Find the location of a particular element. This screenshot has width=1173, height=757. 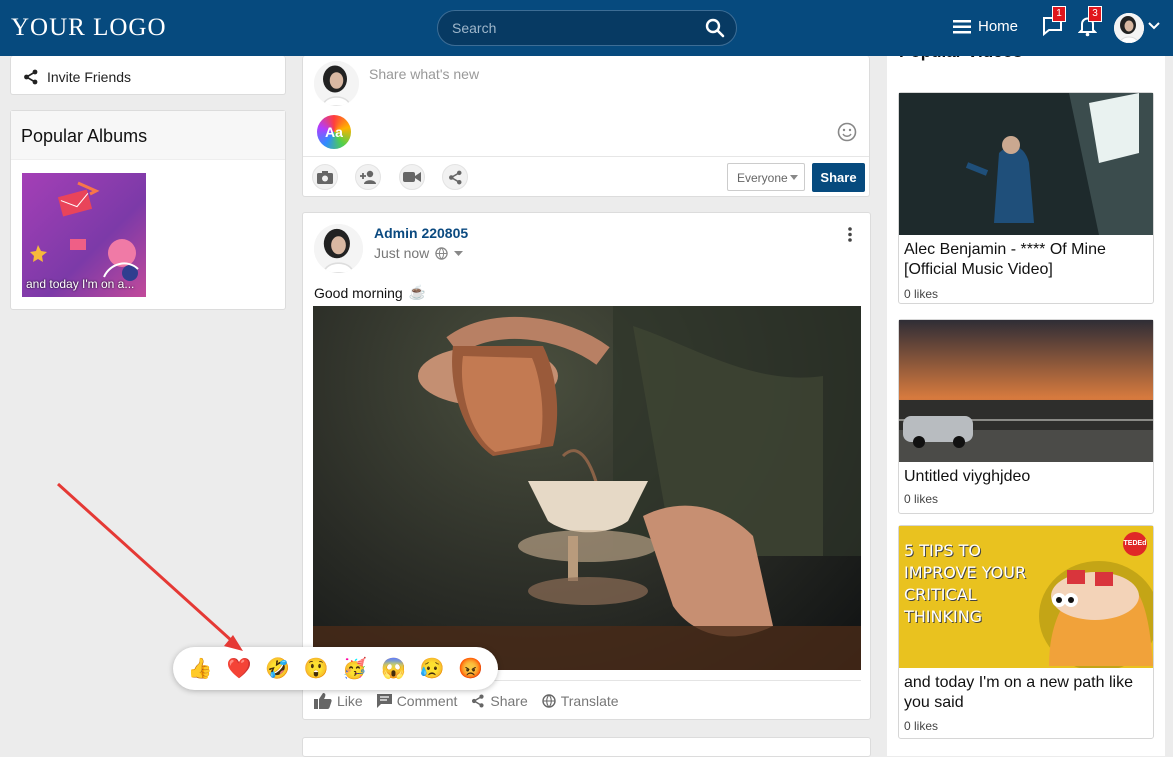

ted-ed-badge: TEDEd is located at coordinates (1135, 543).